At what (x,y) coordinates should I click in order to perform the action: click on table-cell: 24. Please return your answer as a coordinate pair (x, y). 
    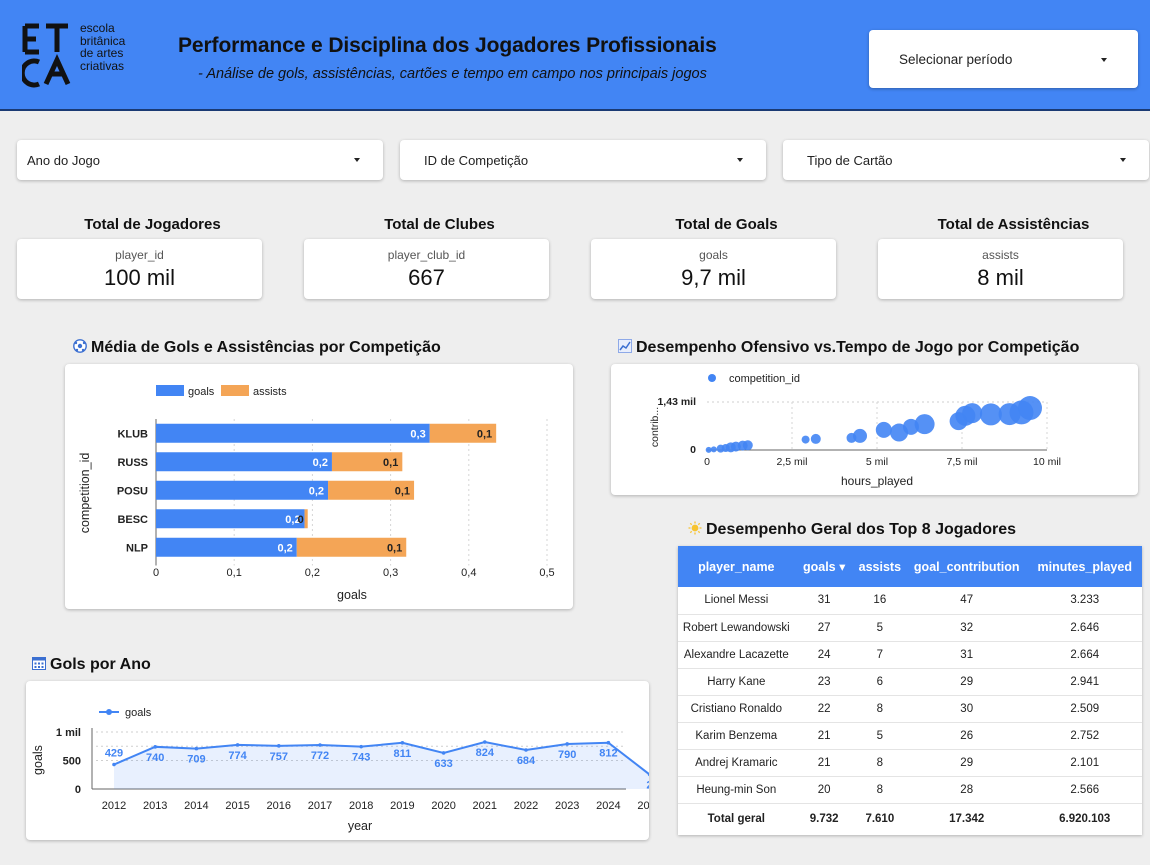
    Looking at the image, I should click on (824, 655).